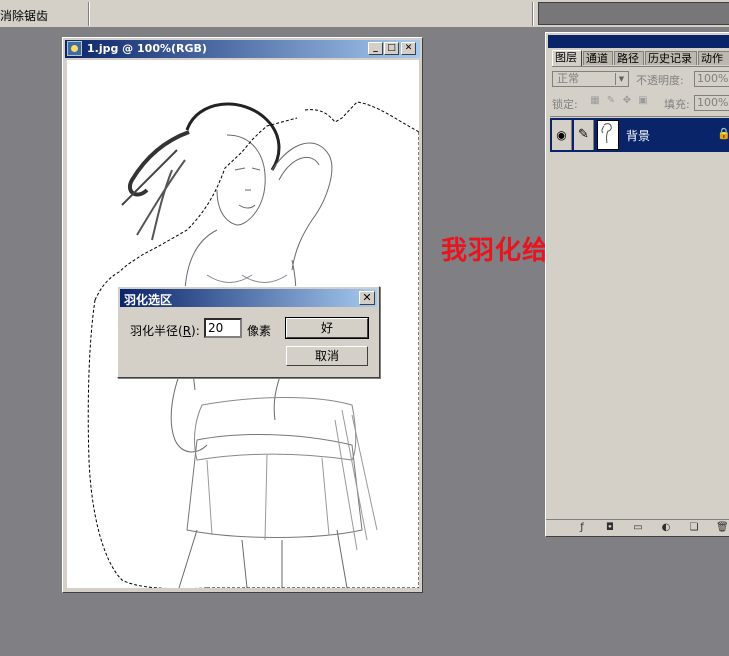  I want to click on close-button: ✕, so click(408, 48).